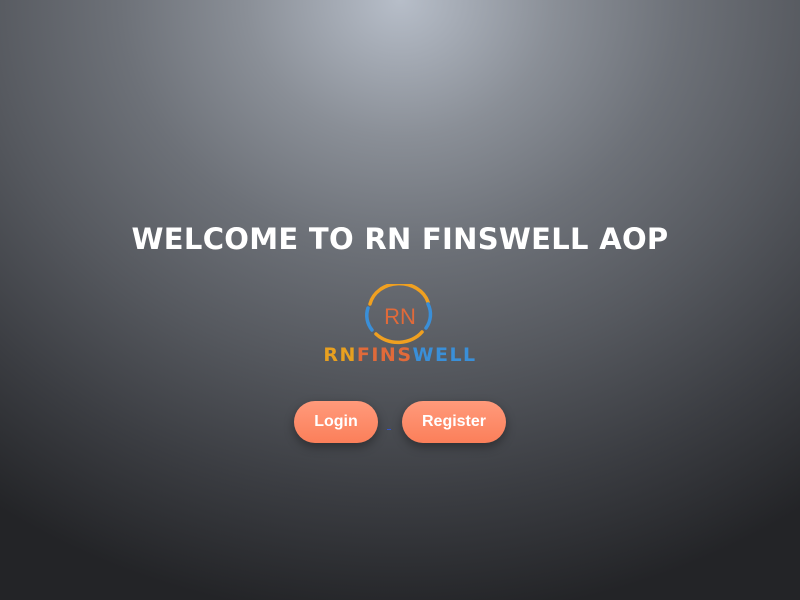 This screenshot has height=600, width=800. Describe the element at coordinates (340, 355) in the screenshot. I see `logo-word-rn: RN` at that location.